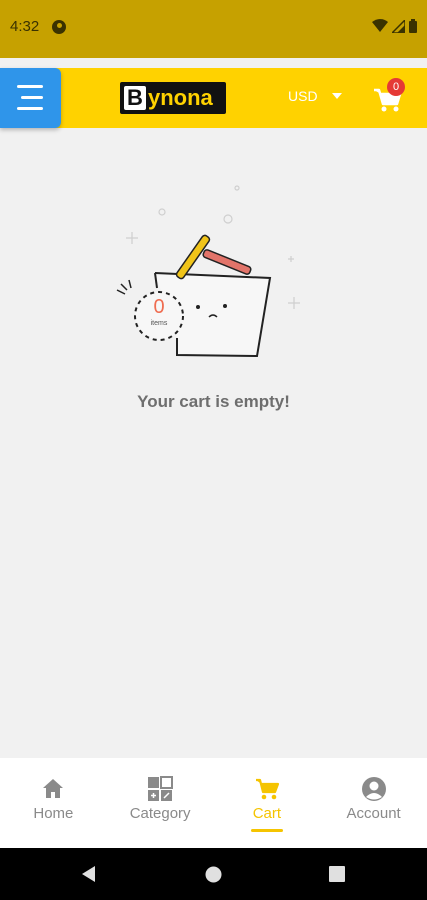 The height and width of the screenshot is (900, 427). I want to click on logo-text: ynona, so click(180, 97).